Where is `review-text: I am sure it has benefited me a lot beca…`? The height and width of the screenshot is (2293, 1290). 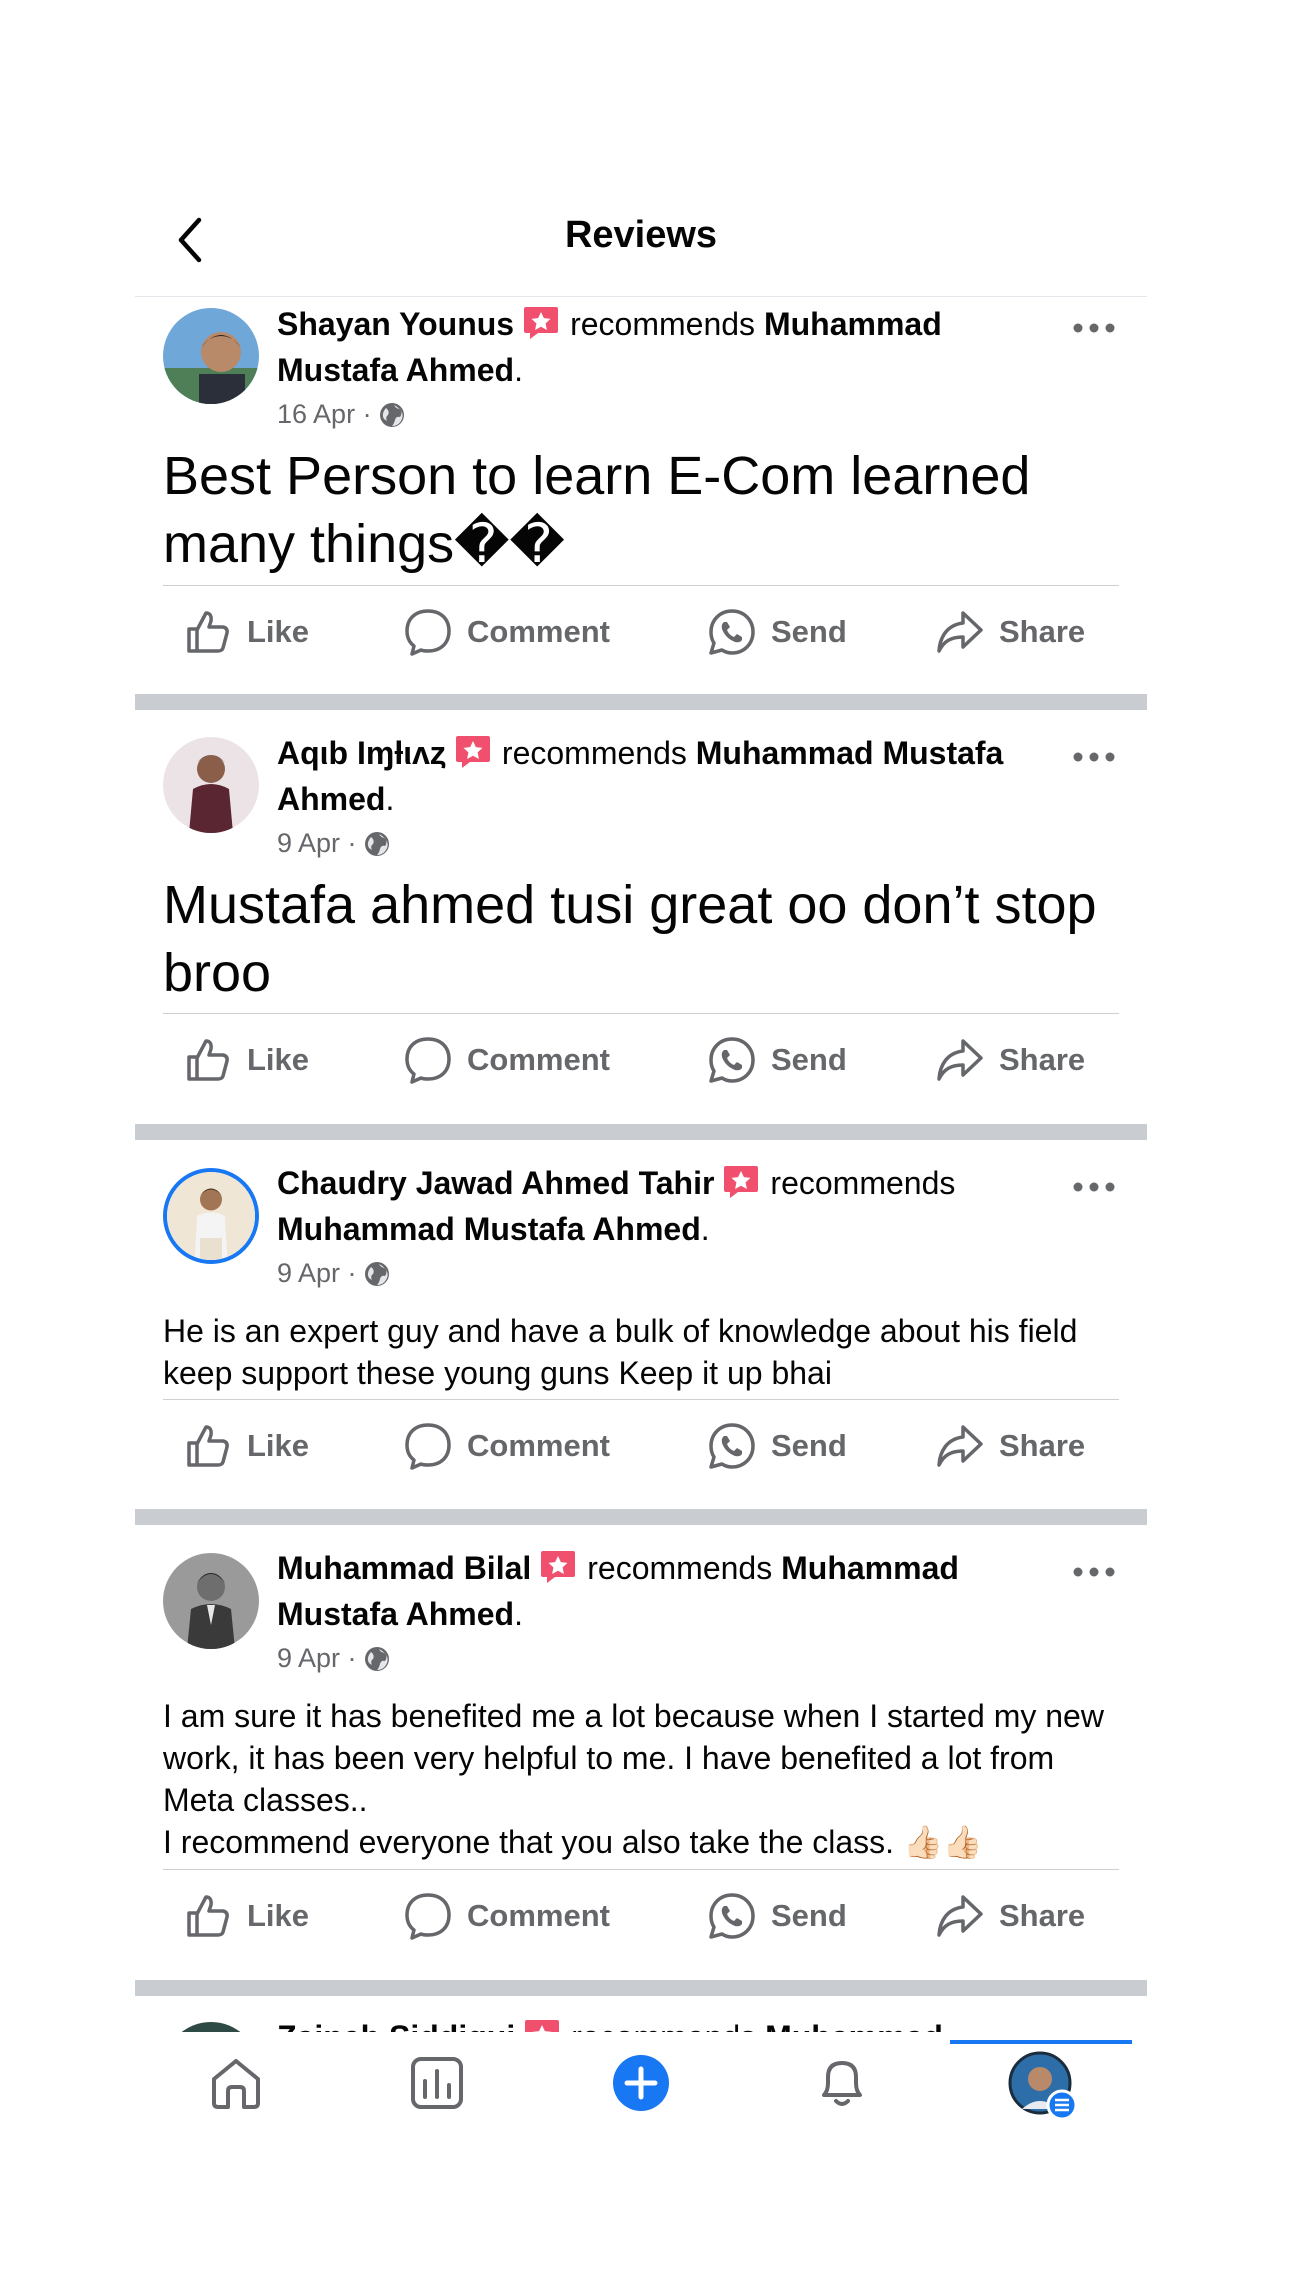
review-text: I am sure it has benefited me a lot beca… is located at coordinates (633, 1779).